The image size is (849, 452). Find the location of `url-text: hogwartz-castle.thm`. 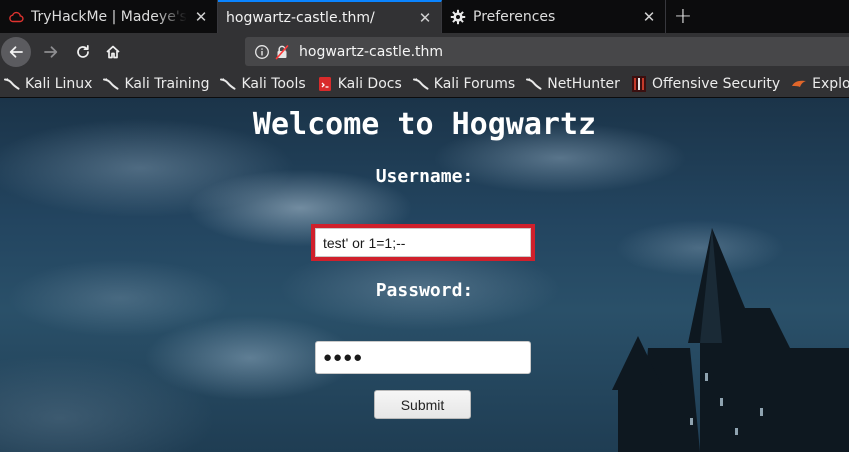

url-text: hogwartz-castle.thm is located at coordinates (371, 51).